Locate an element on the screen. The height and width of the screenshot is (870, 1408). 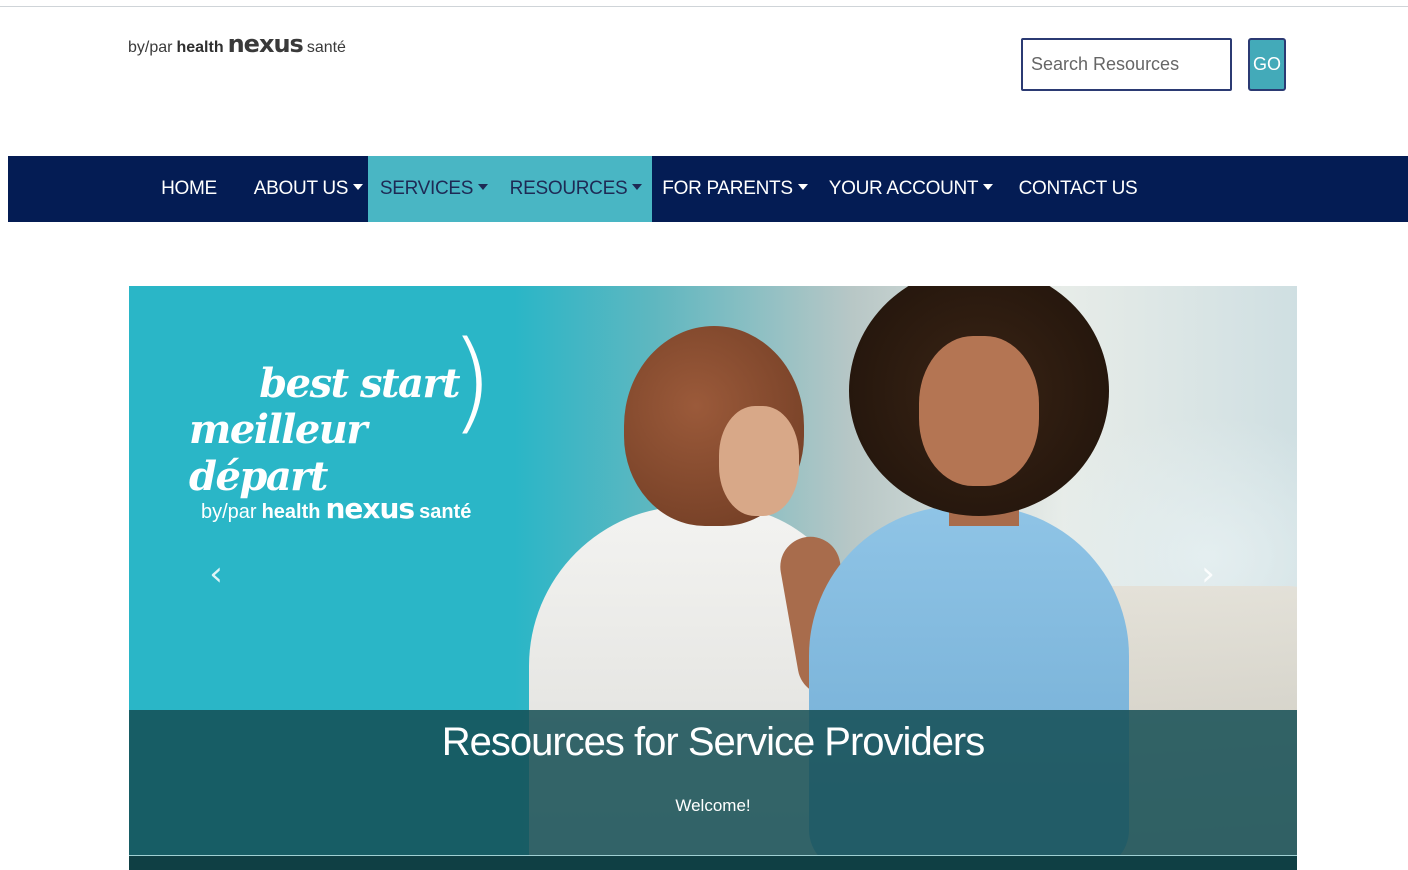
caption-title: Resources for Service Providers is located at coordinates (713, 742).